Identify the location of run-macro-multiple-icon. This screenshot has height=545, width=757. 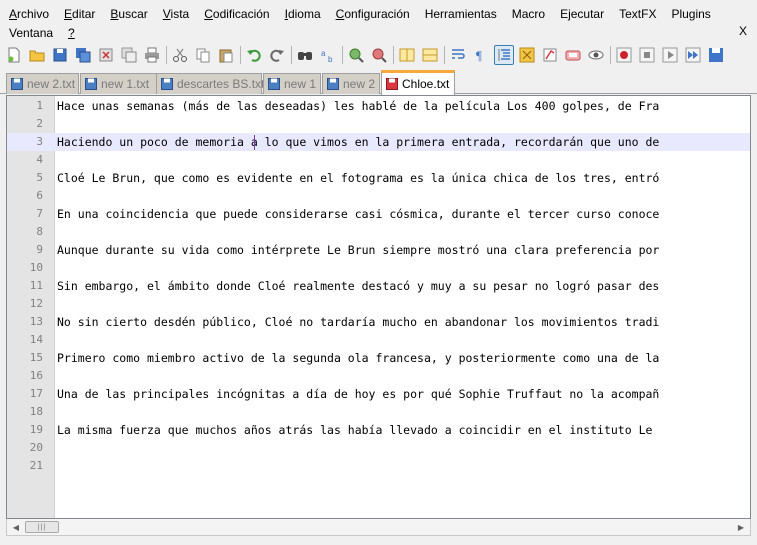
(693, 55).